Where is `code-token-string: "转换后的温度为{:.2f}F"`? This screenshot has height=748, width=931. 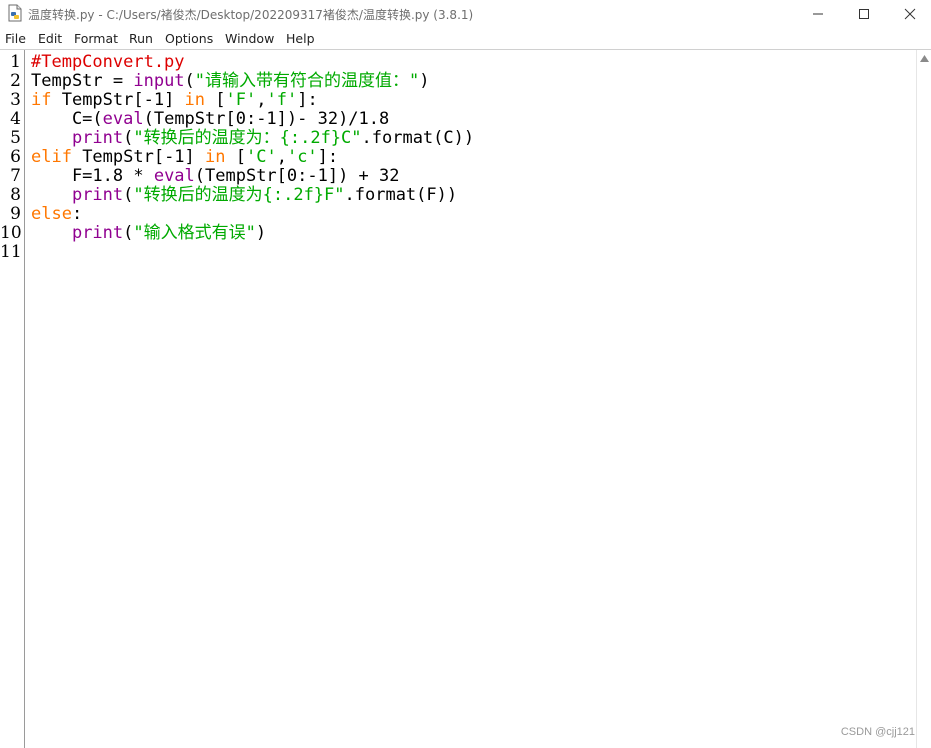
code-token-string: "转换后的温度为{:.2f}F" is located at coordinates (239, 195).